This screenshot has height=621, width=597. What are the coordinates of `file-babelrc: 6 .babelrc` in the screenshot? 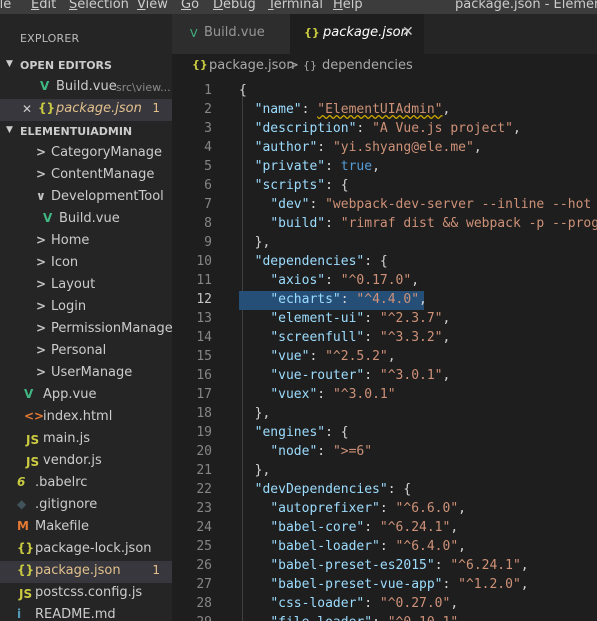 It's located at (86, 484).